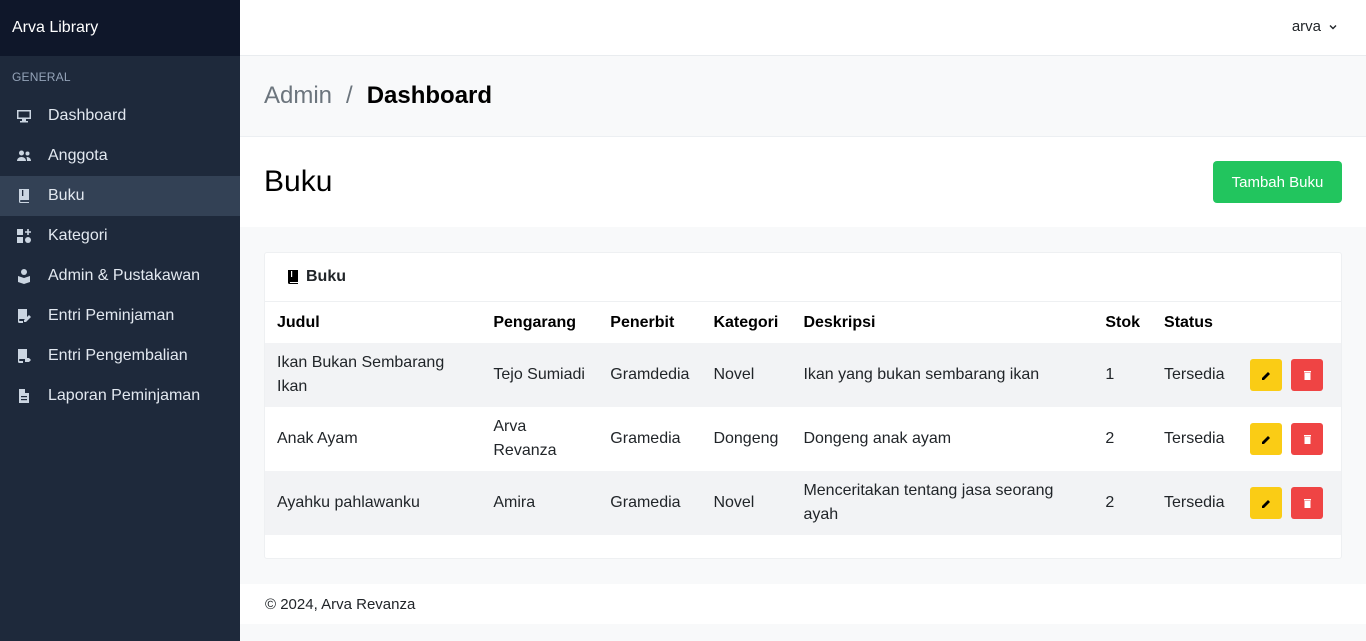  I want to click on book-return-icon, so click(24, 356).